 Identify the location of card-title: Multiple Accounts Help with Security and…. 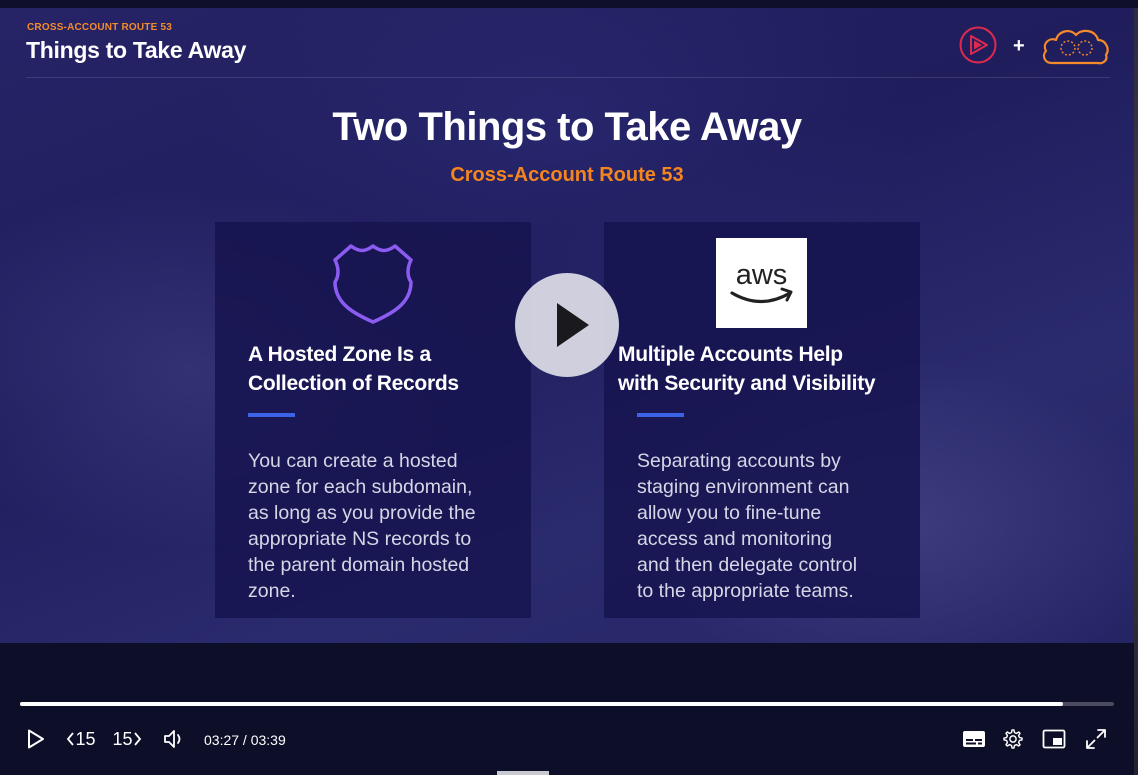
(768, 369).